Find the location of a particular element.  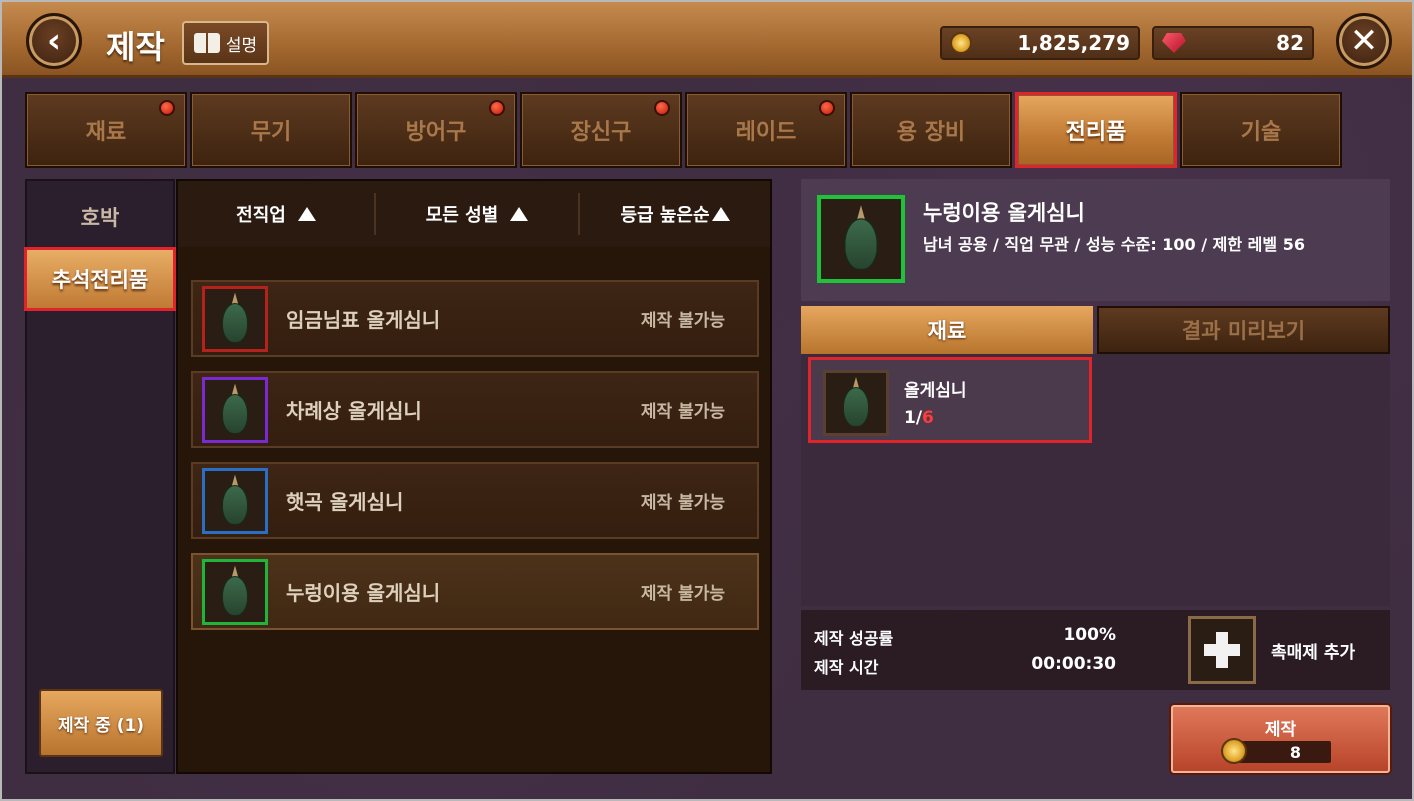

subcategory-label: 호박 is located at coordinates (100, 218).